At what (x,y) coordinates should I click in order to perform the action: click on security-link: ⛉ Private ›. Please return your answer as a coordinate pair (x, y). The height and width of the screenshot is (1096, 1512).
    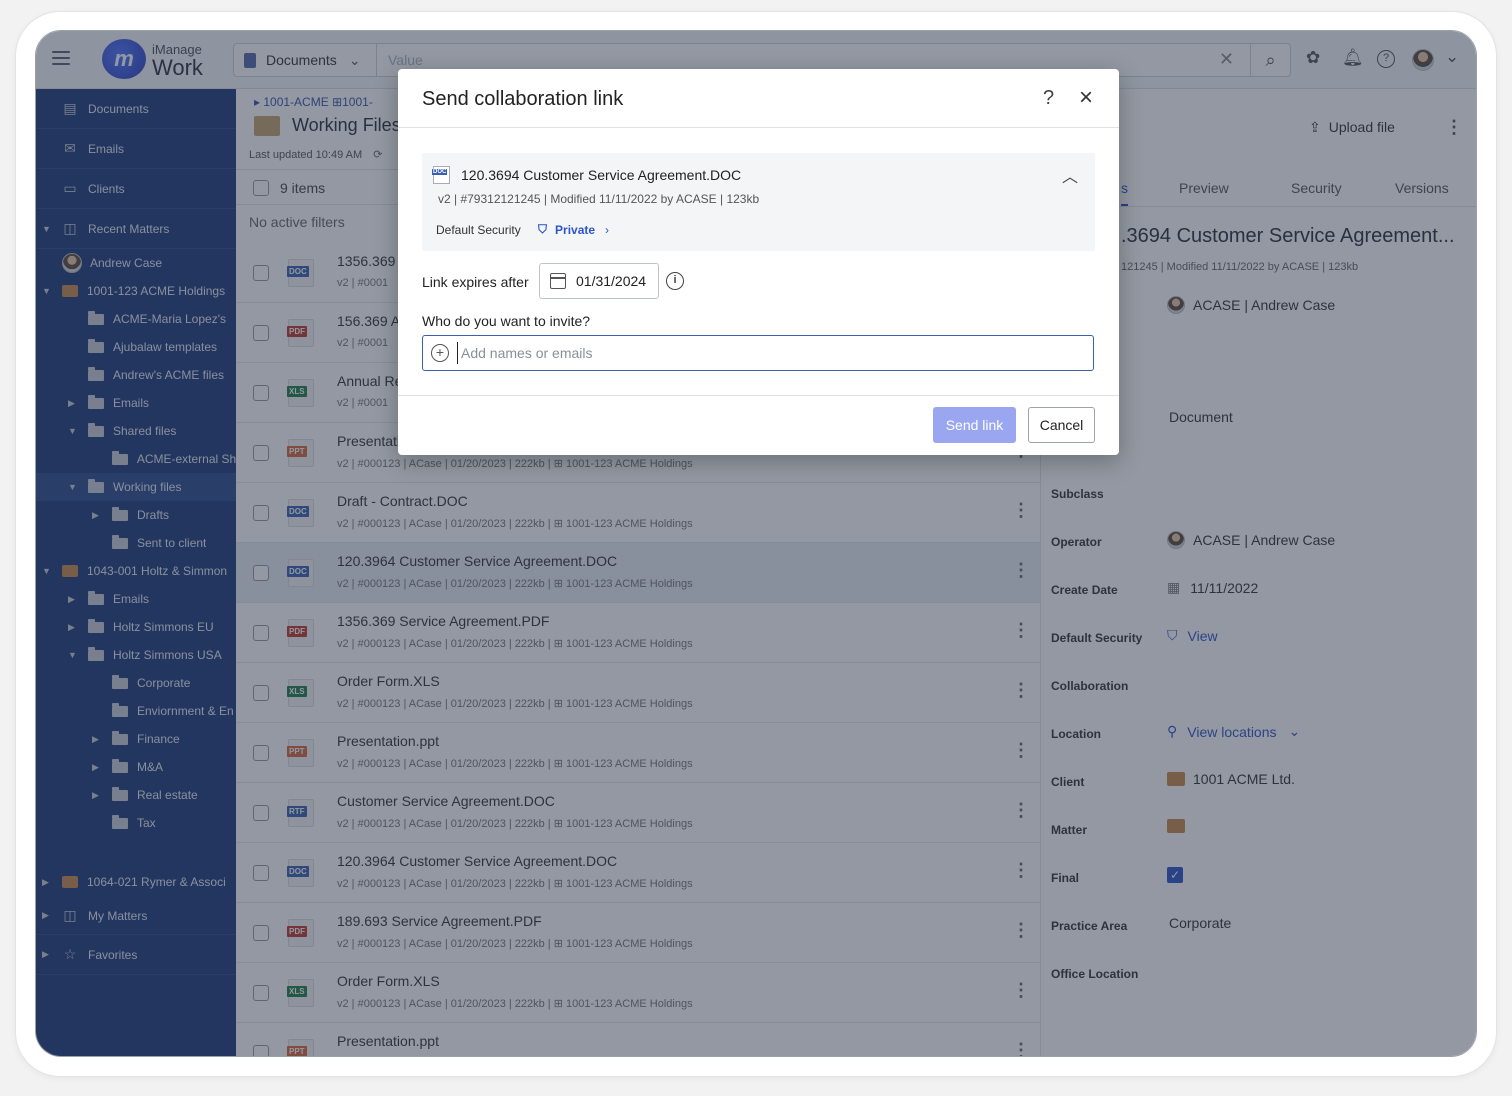
    Looking at the image, I should click on (573, 229).